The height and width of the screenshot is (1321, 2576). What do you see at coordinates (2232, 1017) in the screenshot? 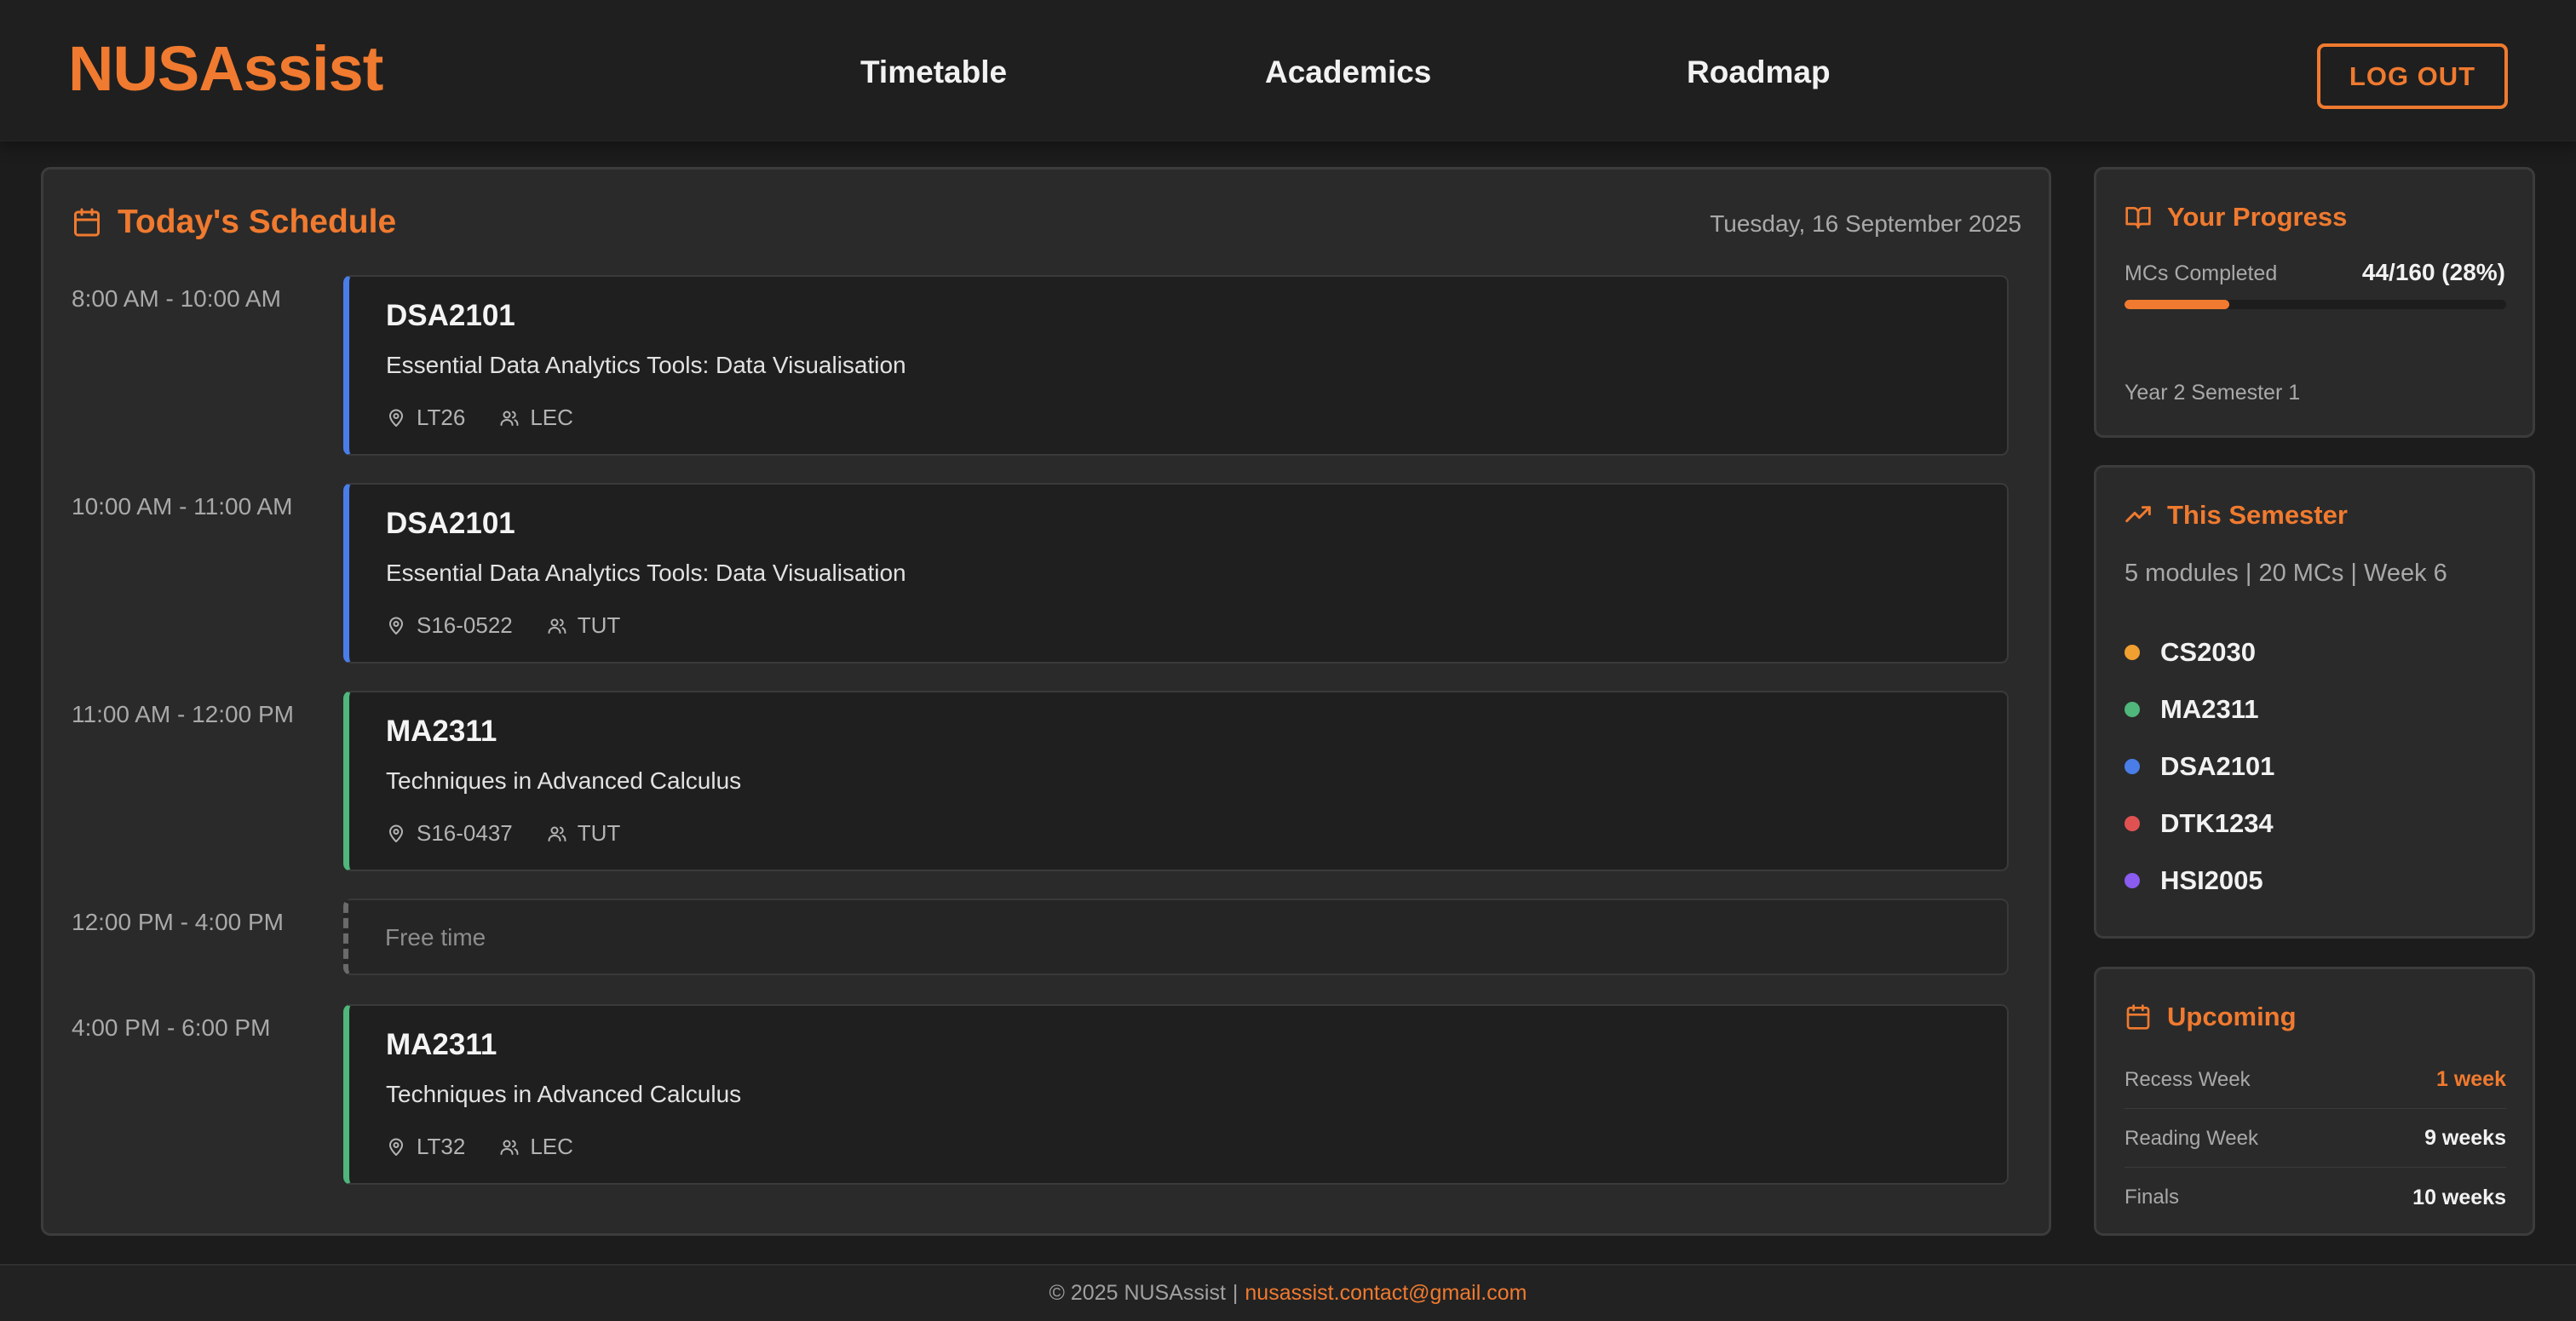
I see `upcoming-title: Upcoming` at bounding box center [2232, 1017].